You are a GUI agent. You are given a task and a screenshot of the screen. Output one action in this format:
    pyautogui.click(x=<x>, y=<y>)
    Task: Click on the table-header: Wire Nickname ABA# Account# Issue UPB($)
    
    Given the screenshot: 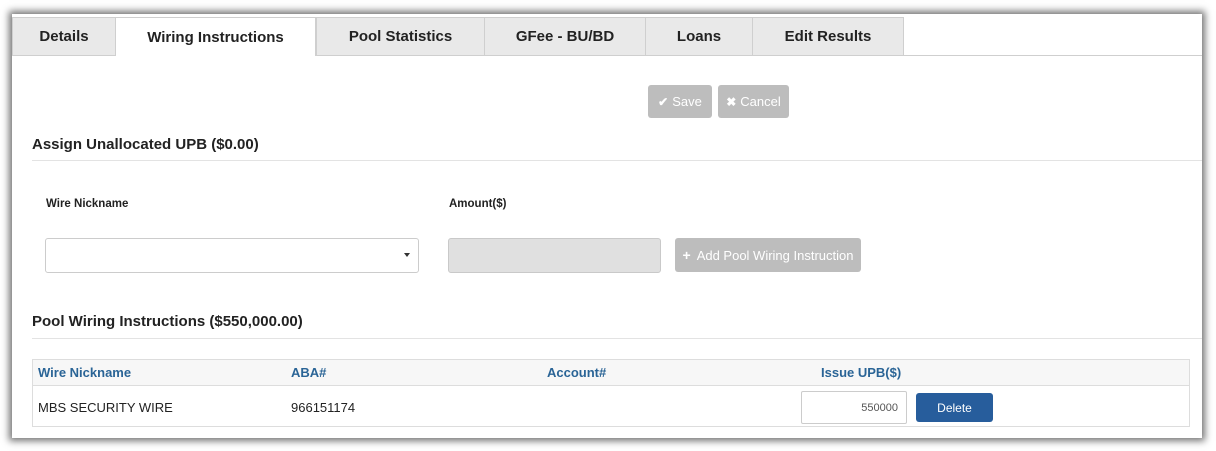 What is the action you would take?
    pyautogui.click(x=611, y=373)
    